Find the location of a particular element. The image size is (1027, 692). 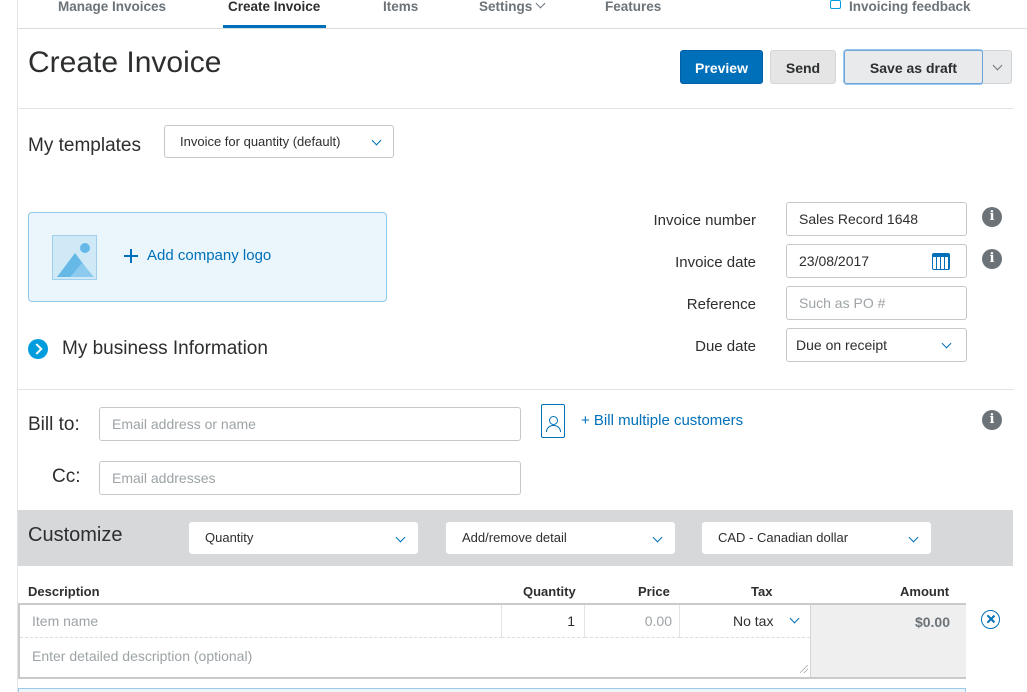

add-logo-label: Add company logo is located at coordinates (209, 255).